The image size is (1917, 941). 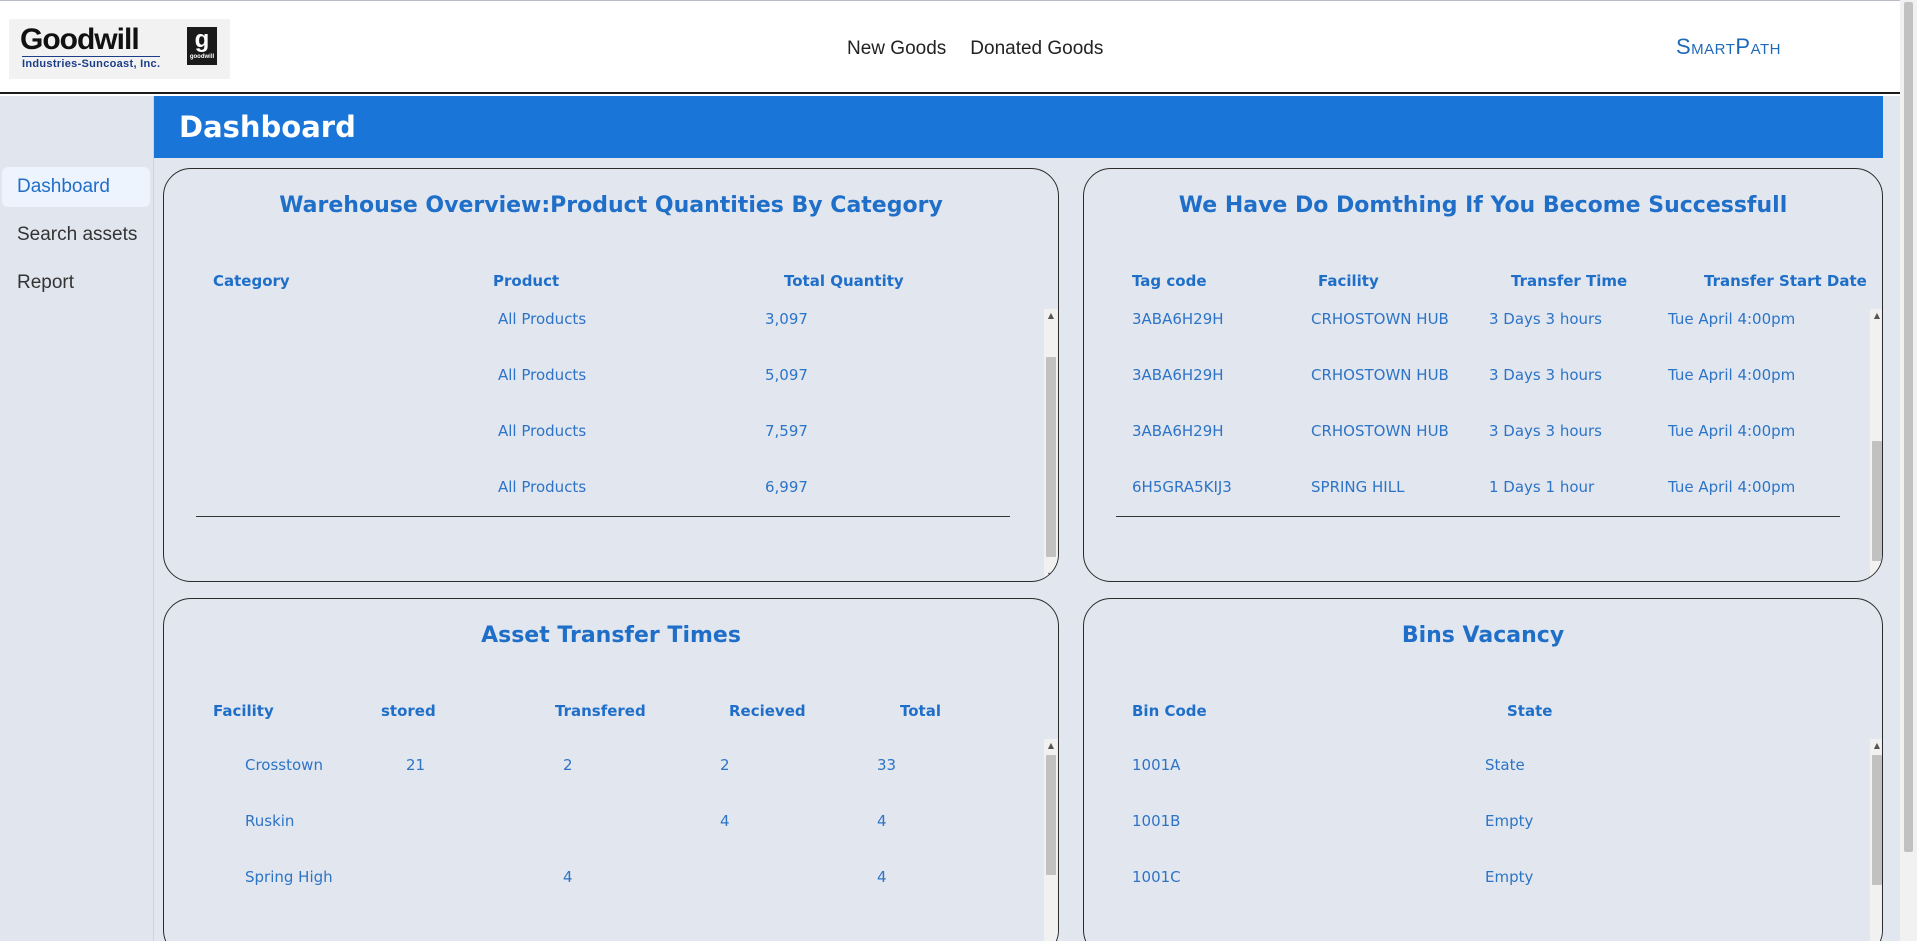 What do you see at coordinates (1530, 711) in the screenshot?
I see `column-header-state: State` at bounding box center [1530, 711].